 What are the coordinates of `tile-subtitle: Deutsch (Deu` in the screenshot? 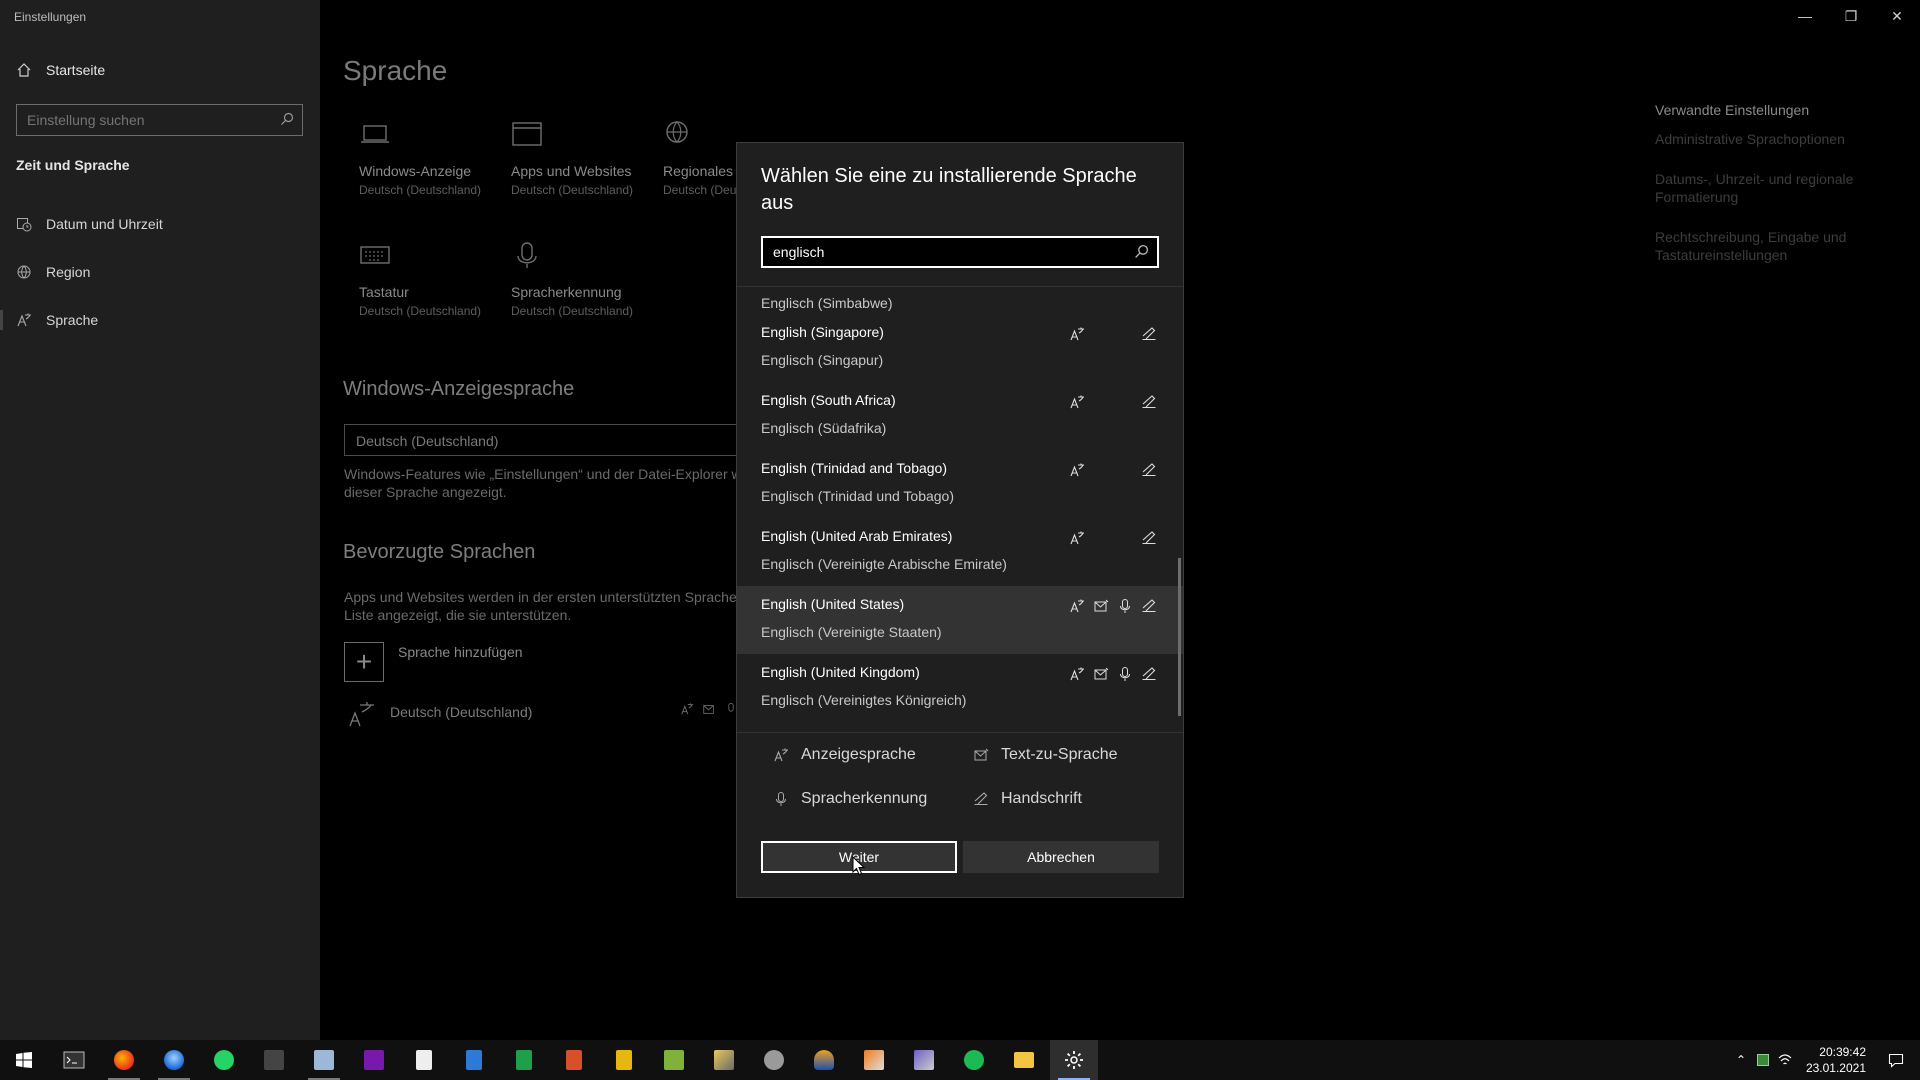 It's located at (700, 190).